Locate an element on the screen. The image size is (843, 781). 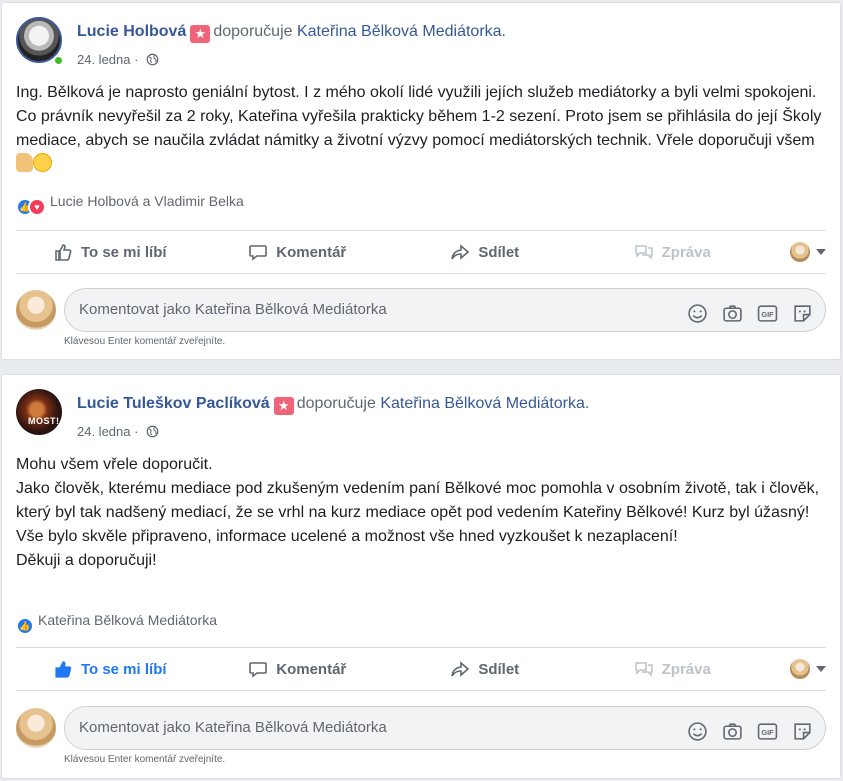
reactions-summary: 👍 Kateřina Bělková Mediátorka is located at coordinates (116, 622).